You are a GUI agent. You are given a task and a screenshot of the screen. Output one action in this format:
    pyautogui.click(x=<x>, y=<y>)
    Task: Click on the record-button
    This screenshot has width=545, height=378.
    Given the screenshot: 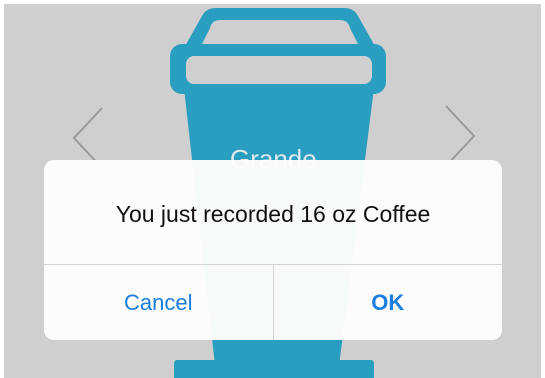 What is the action you would take?
    pyautogui.click(x=274, y=369)
    